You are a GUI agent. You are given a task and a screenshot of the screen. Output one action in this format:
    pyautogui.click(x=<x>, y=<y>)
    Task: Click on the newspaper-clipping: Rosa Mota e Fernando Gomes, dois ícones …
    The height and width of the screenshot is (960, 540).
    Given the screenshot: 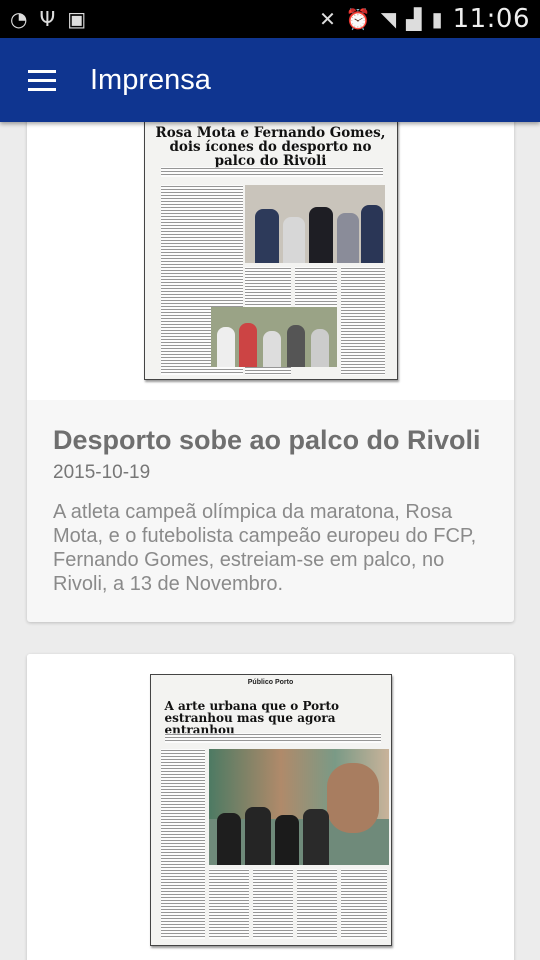 What is the action you would take?
    pyautogui.click(x=270, y=251)
    